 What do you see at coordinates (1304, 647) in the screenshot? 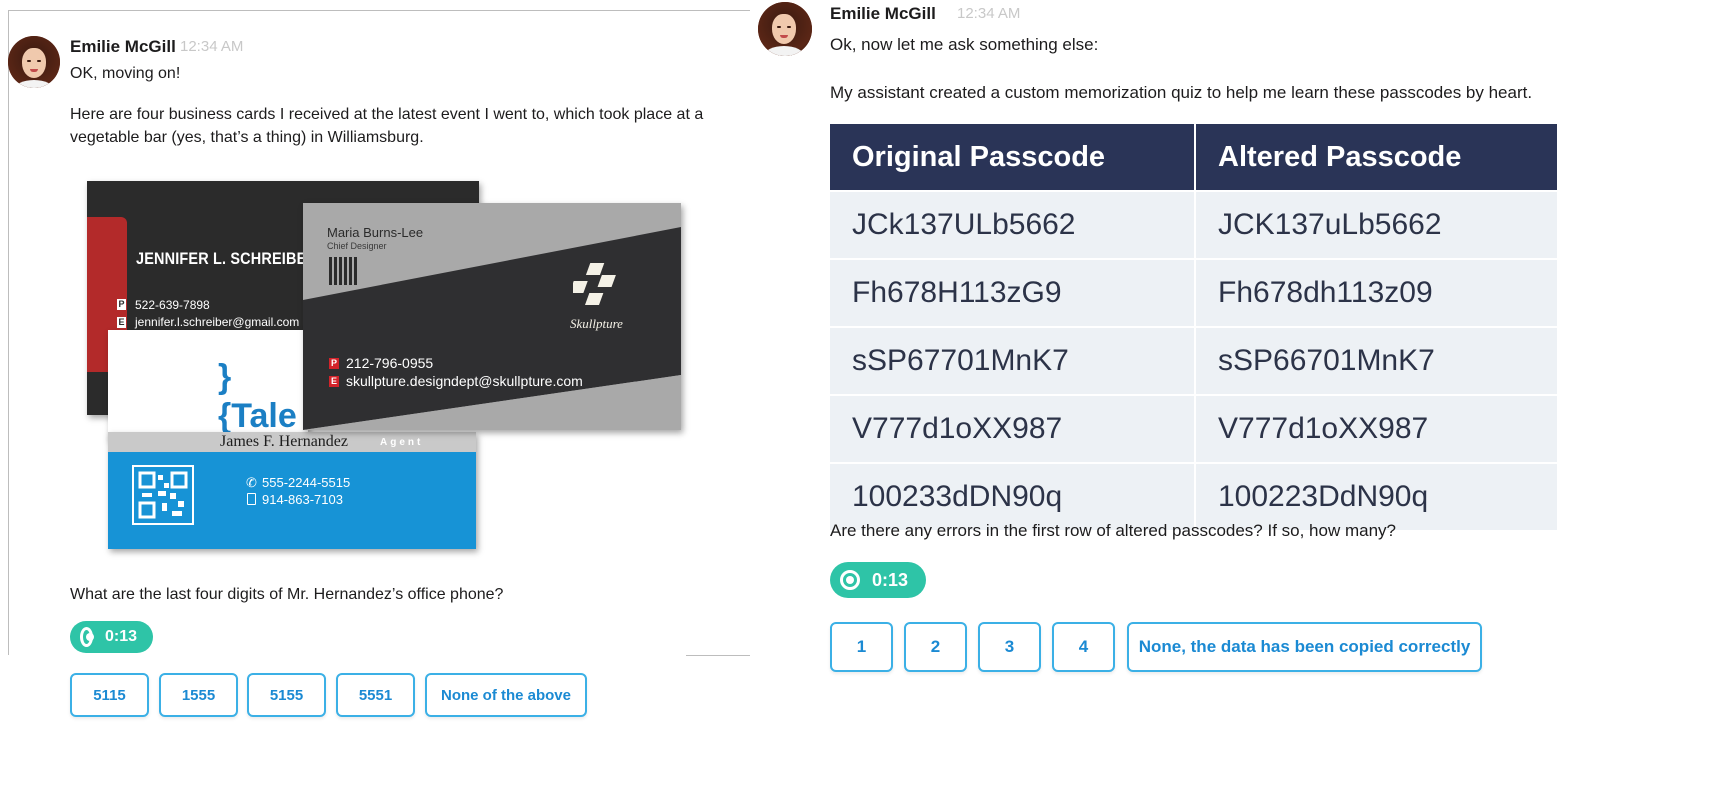
I see `answer-option-button: None, the data has been copied correctly` at bounding box center [1304, 647].